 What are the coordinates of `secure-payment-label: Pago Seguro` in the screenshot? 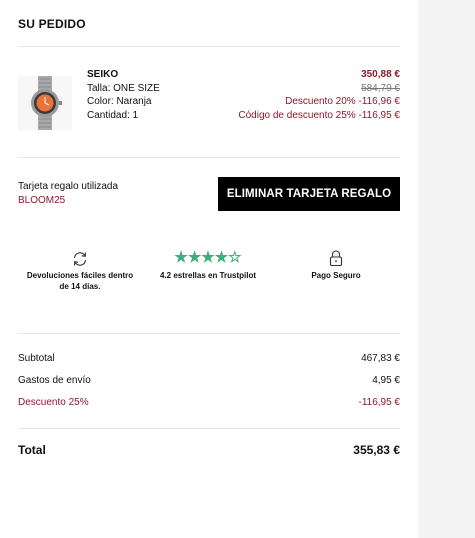 It's located at (336, 275).